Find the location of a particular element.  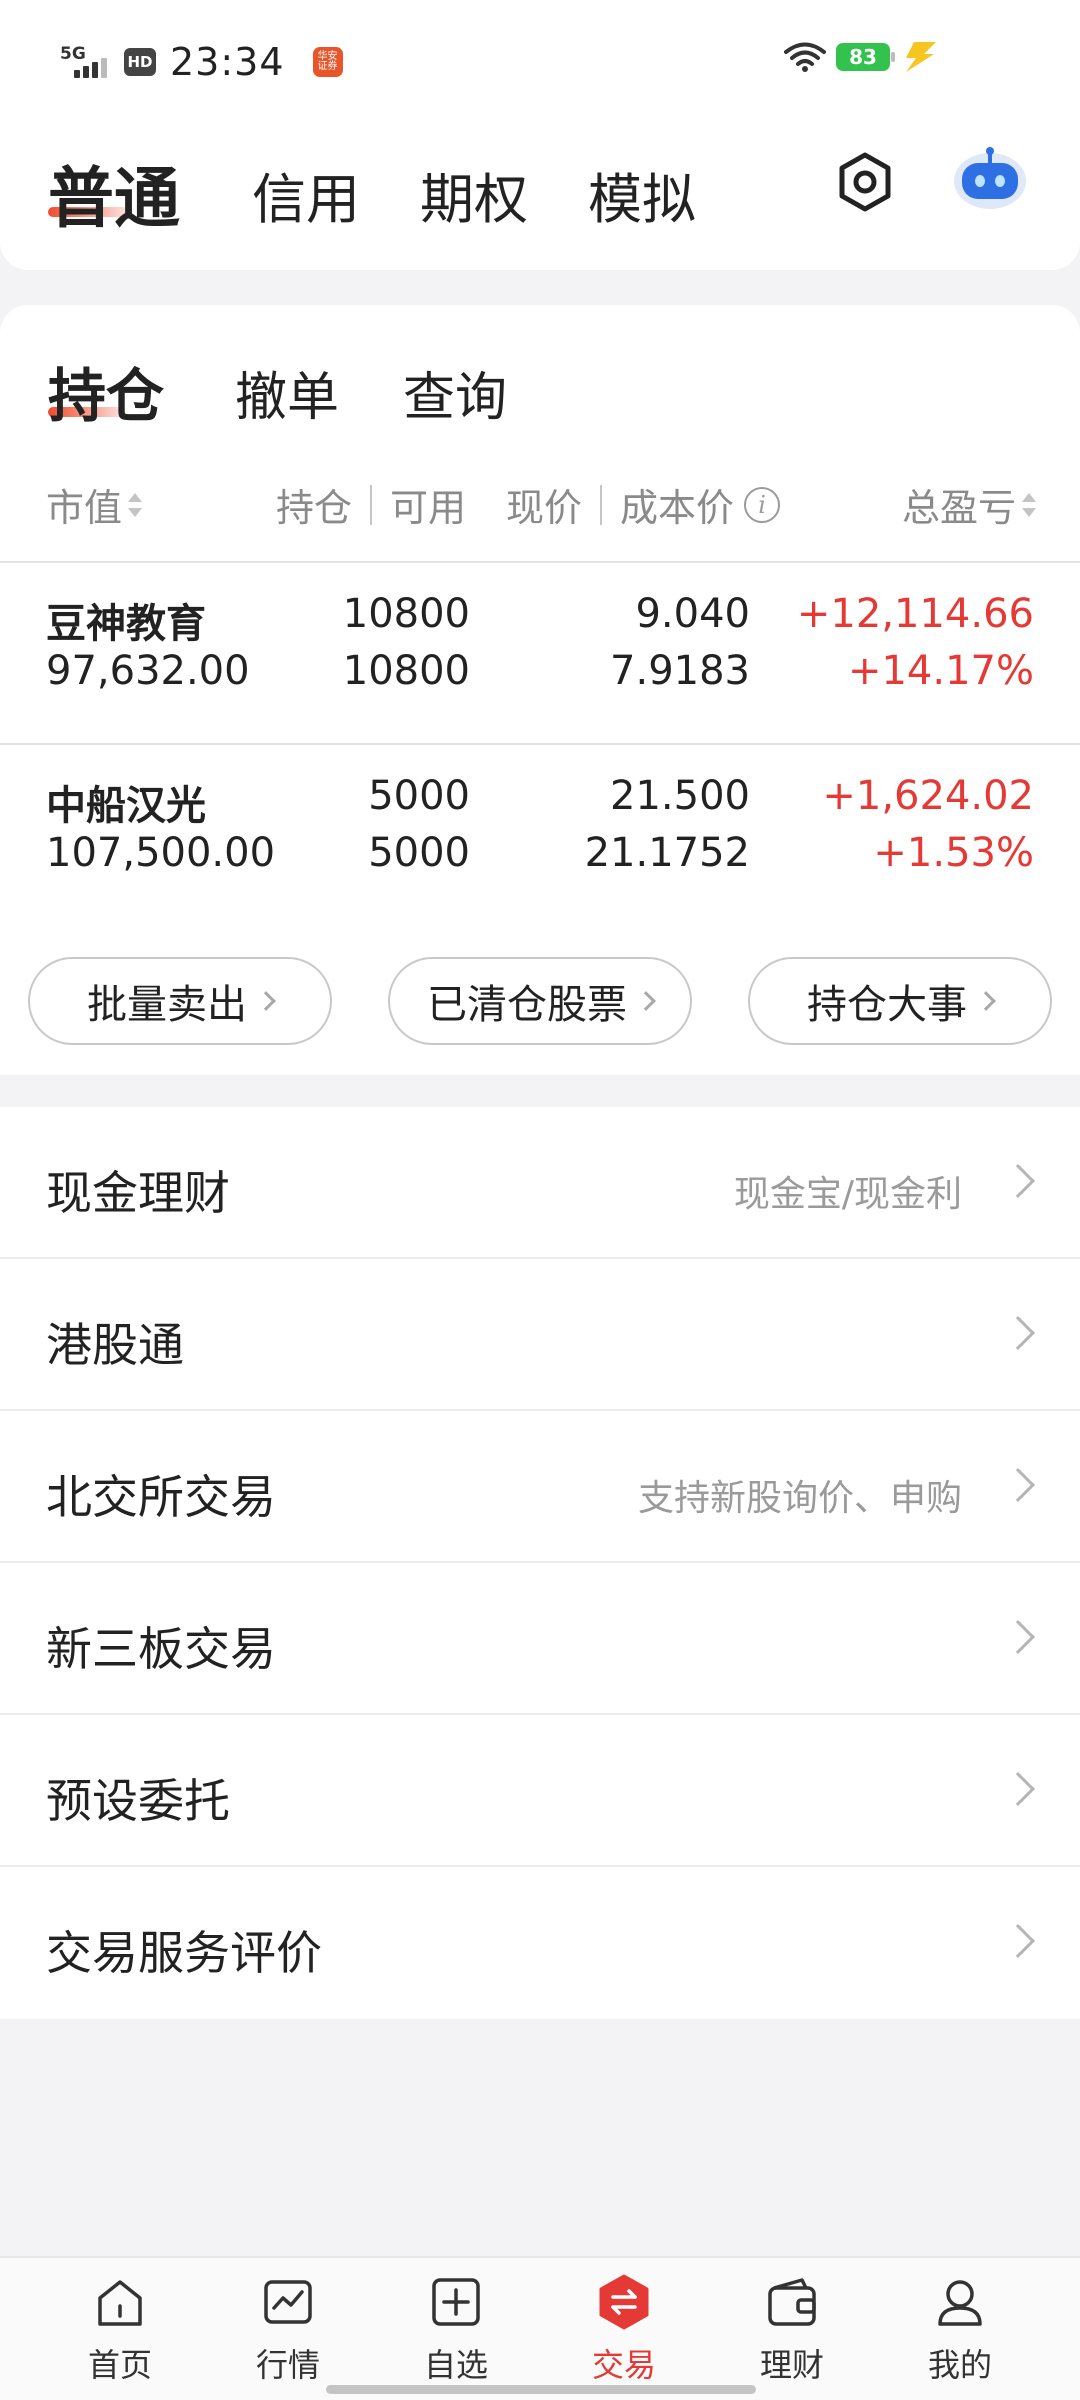

menu-item-hk-connect: 港股通 is located at coordinates (540, 1335).